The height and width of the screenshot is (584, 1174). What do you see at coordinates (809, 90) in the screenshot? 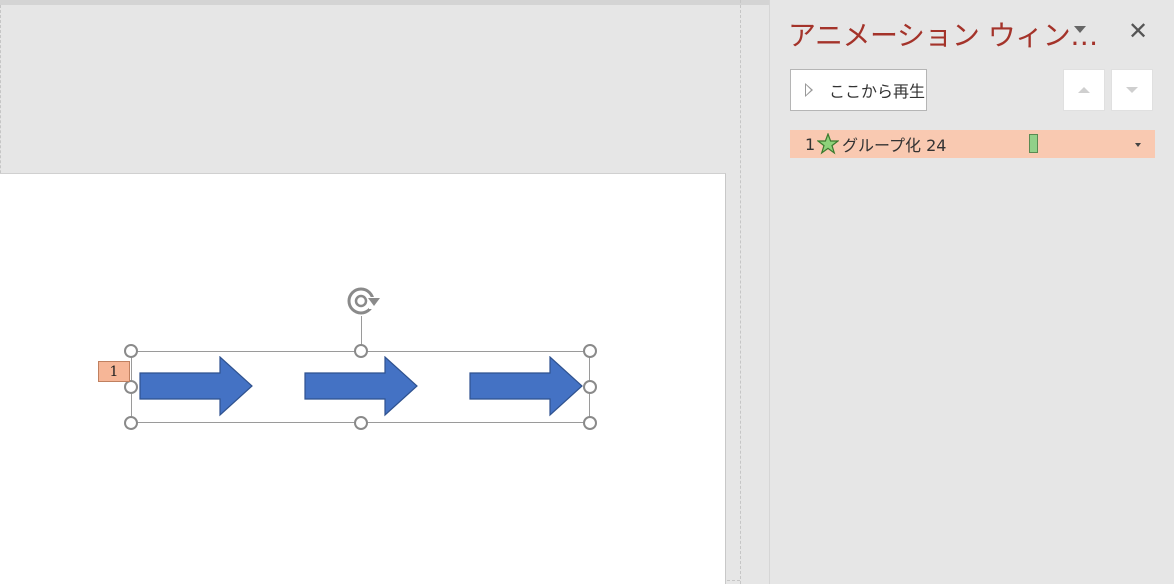
I see `play-icon` at bounding box center [809, 90].